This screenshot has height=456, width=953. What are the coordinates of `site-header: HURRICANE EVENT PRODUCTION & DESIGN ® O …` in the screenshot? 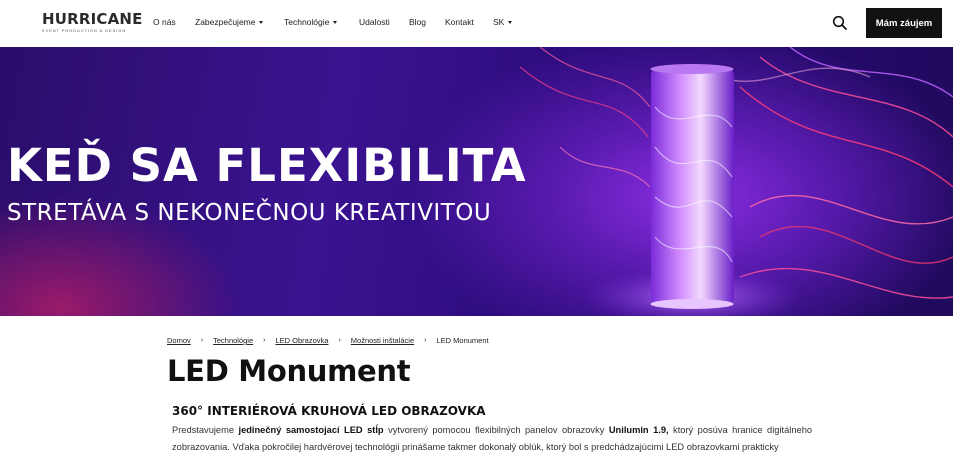 It's located at (476, 23).